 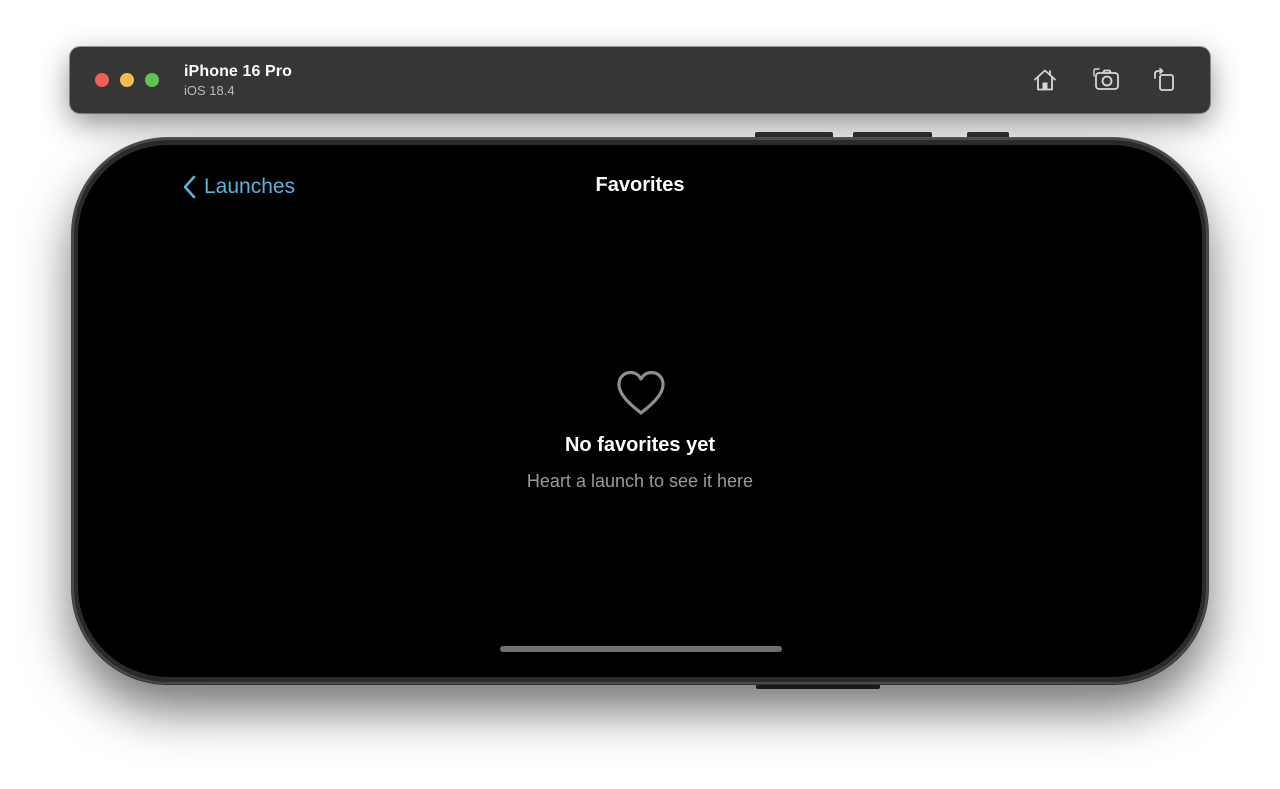 I want to click on page-title: Favorites, so click(x=640, y=185).